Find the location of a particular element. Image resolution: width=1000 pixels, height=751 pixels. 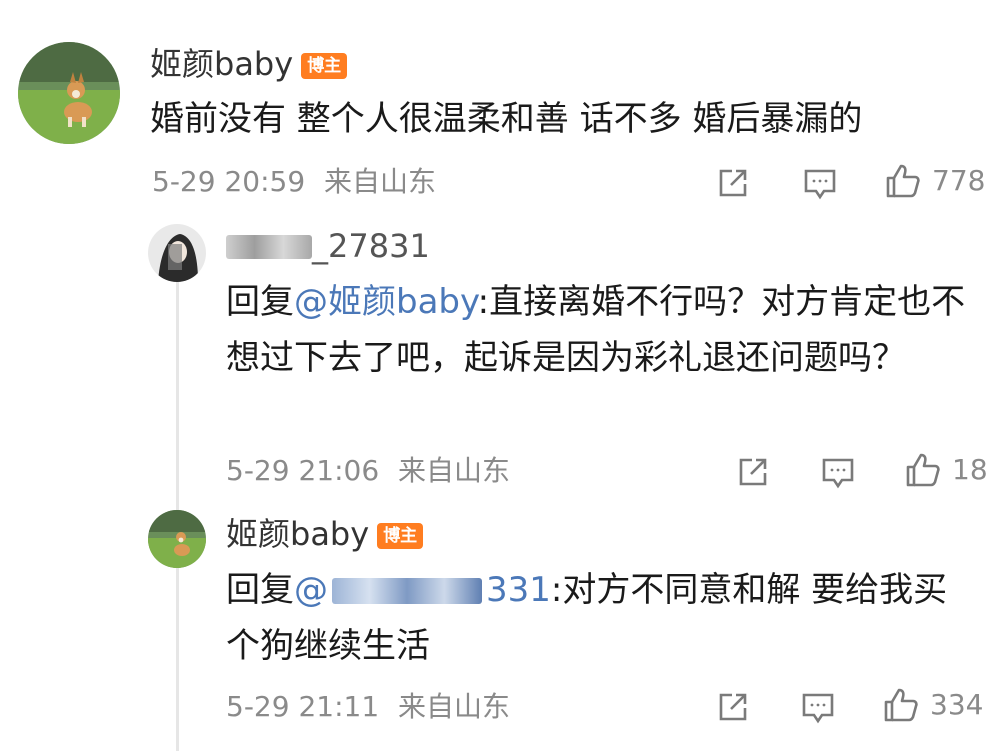

reply-meta: 5-29 21:06 来自山东 is located at coordinates (368, 471).